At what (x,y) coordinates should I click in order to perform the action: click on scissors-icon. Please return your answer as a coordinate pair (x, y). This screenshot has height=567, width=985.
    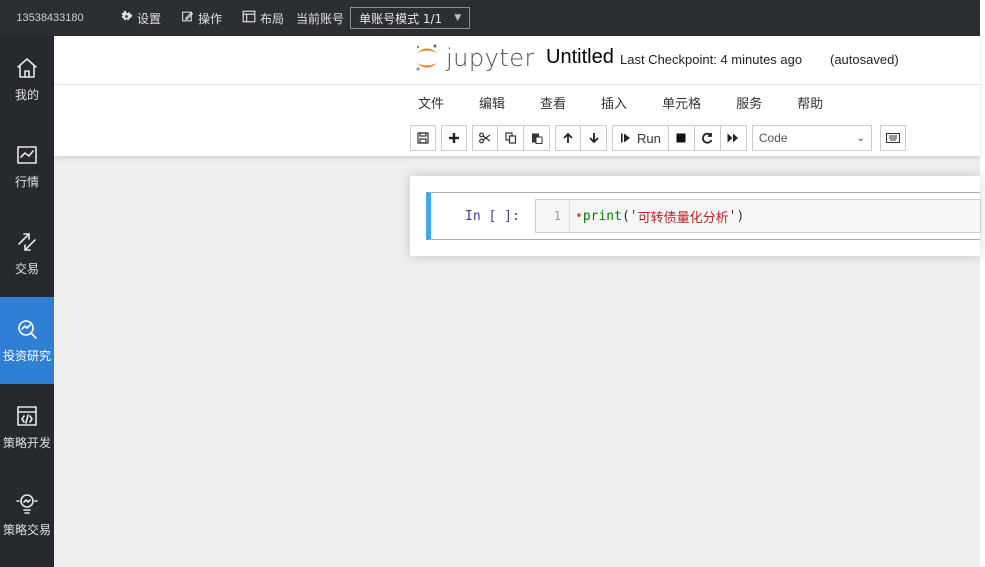
    Looking at the image, I should click on (485, 138).